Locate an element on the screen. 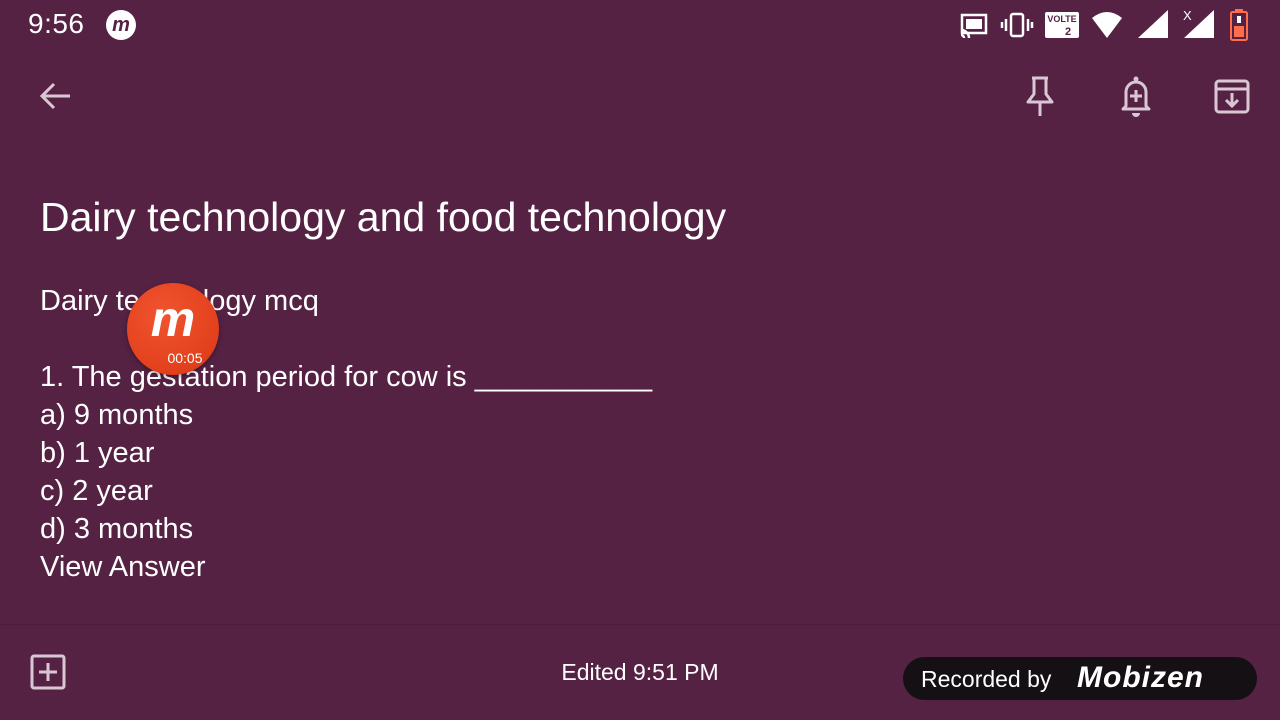  note-title: Dairy technology and food technology is located at coordinates (383, 217).